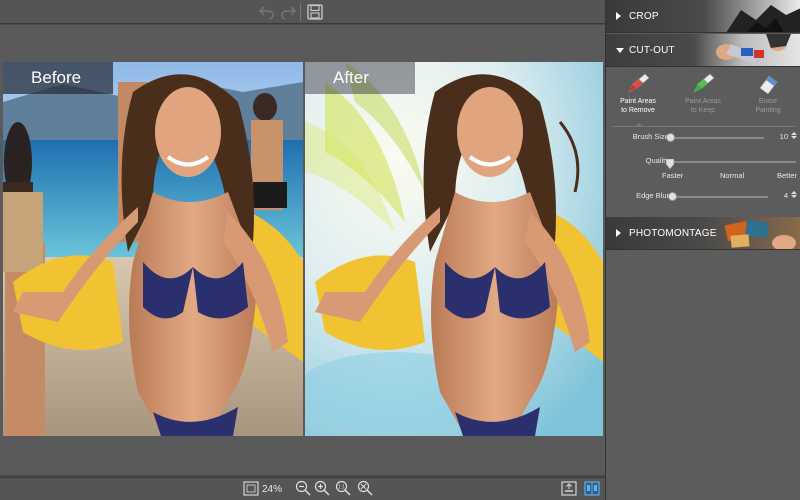  I want to click on active-tool-pointer, so click(639, 125).